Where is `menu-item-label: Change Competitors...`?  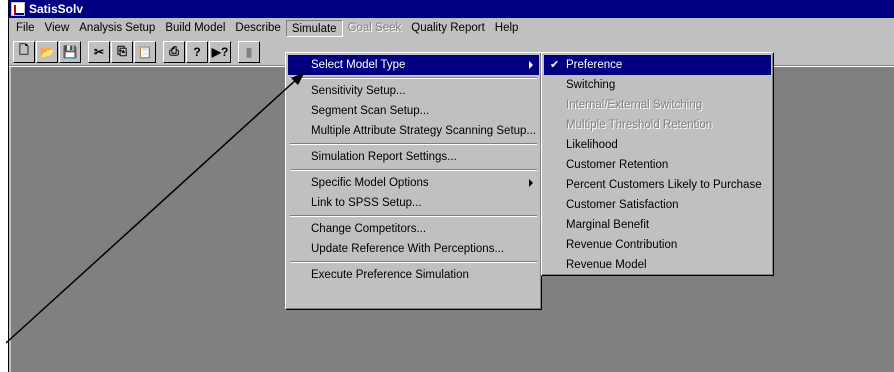
menu-item-label: Change Competitors... is located at coordinates (369, 229).